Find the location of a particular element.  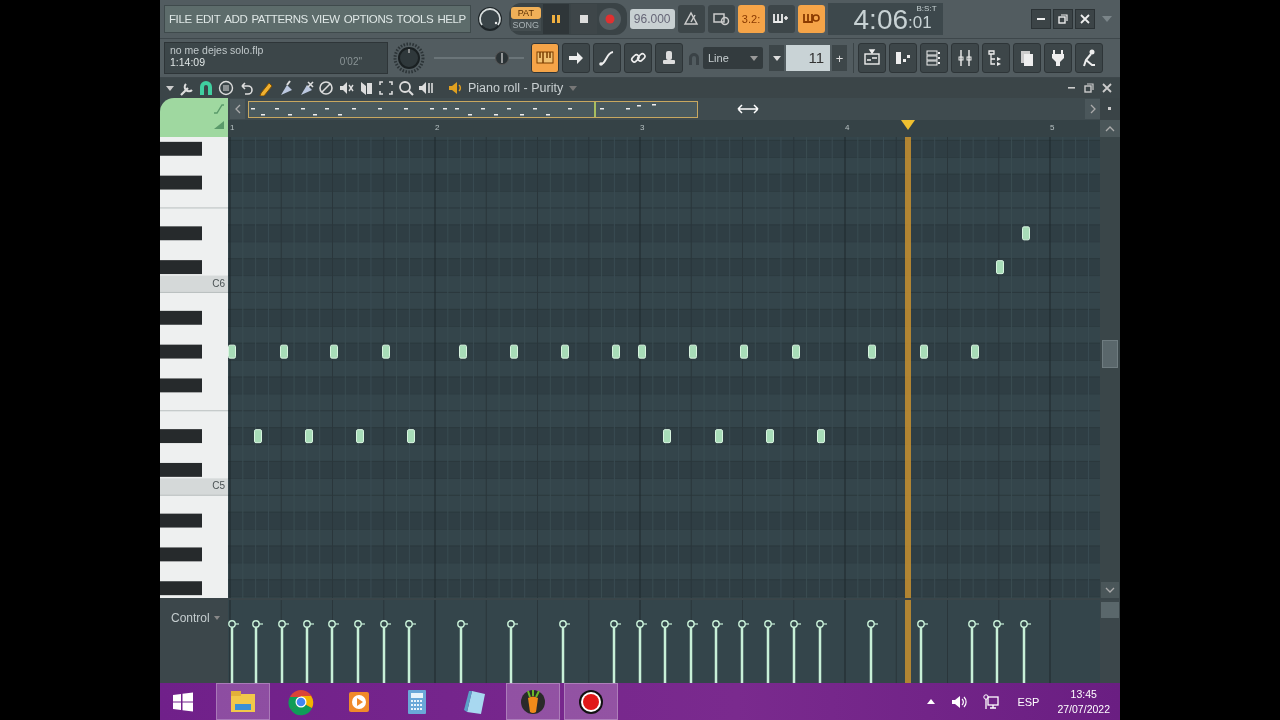

menu-item: PATTERNS is located at coordinates (279, 19).